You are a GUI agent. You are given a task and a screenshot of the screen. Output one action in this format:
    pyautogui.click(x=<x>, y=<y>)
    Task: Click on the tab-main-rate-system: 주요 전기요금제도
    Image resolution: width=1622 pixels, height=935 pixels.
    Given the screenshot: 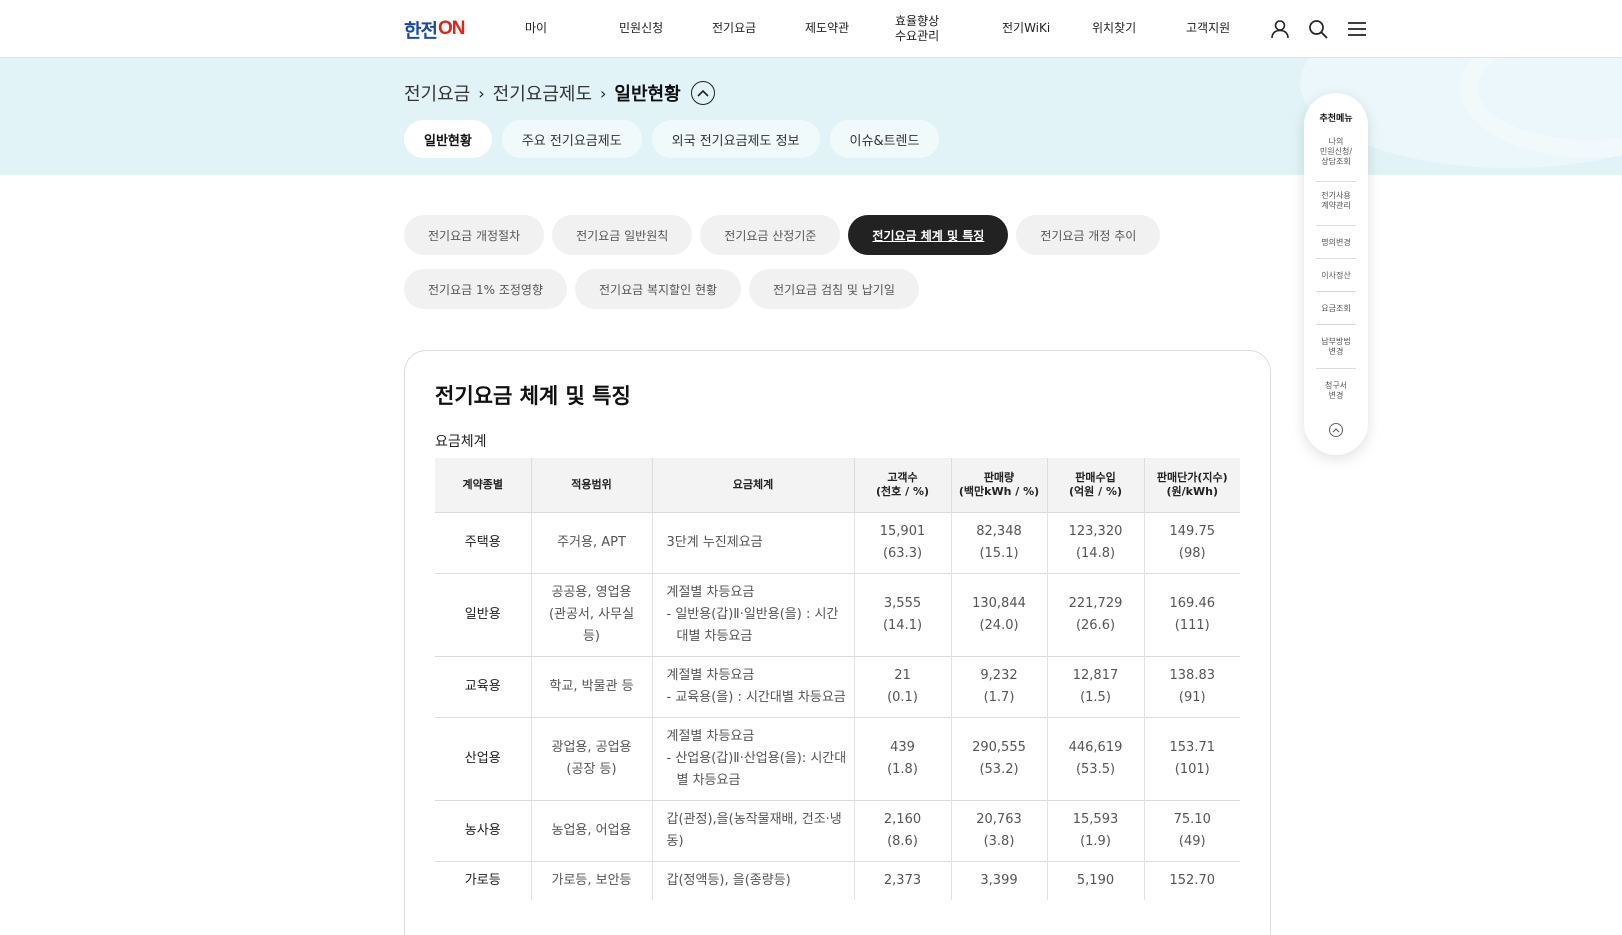 What is the action you would take?
    pyautogui.click(x=571, y=139)
    